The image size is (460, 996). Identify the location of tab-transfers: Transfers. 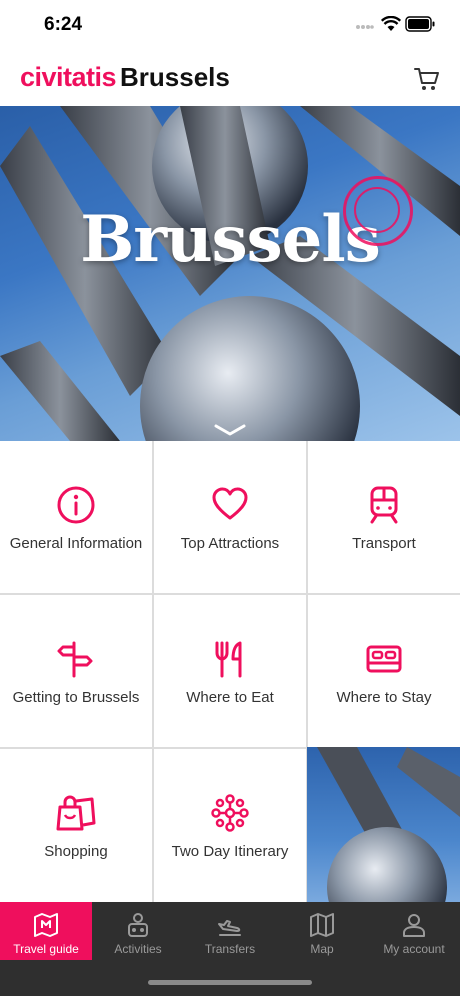
(230, 931).